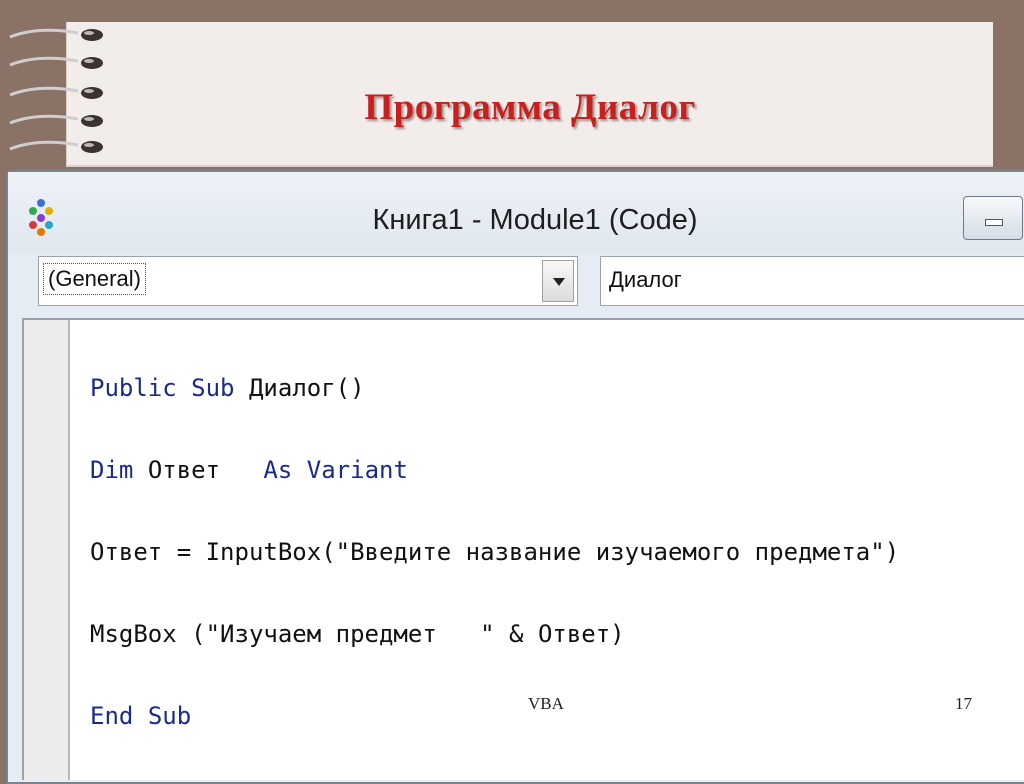 The height and width of the screenshot is (784, 1024). Describe the element at coordinates (112, 716) in the screenshot. I see `keyword: End` at that location.